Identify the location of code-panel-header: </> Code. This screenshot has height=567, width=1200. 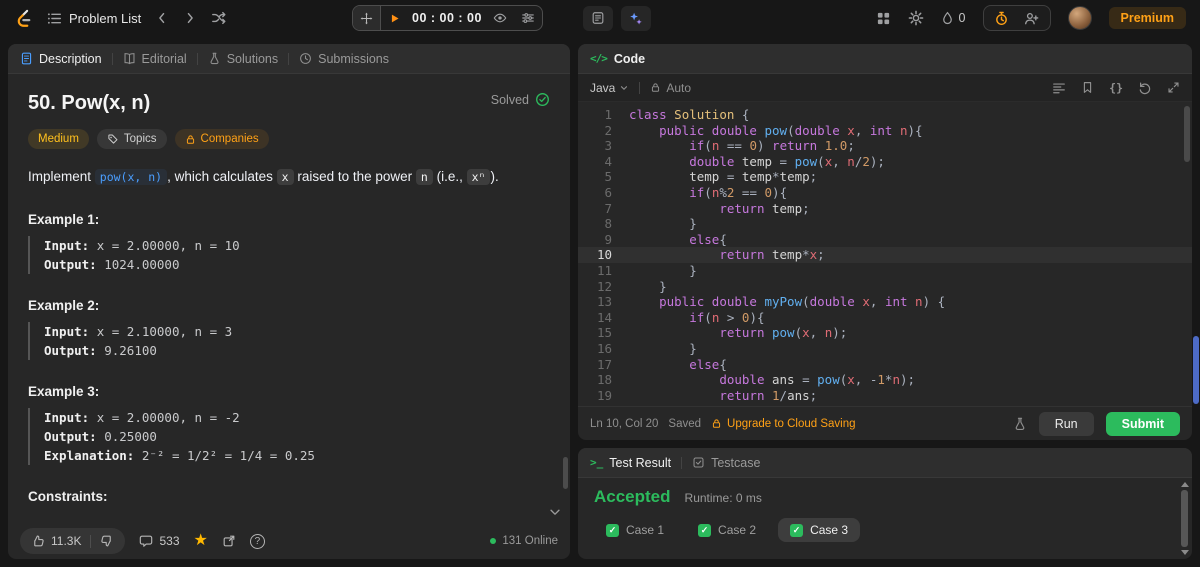
(885, 59).